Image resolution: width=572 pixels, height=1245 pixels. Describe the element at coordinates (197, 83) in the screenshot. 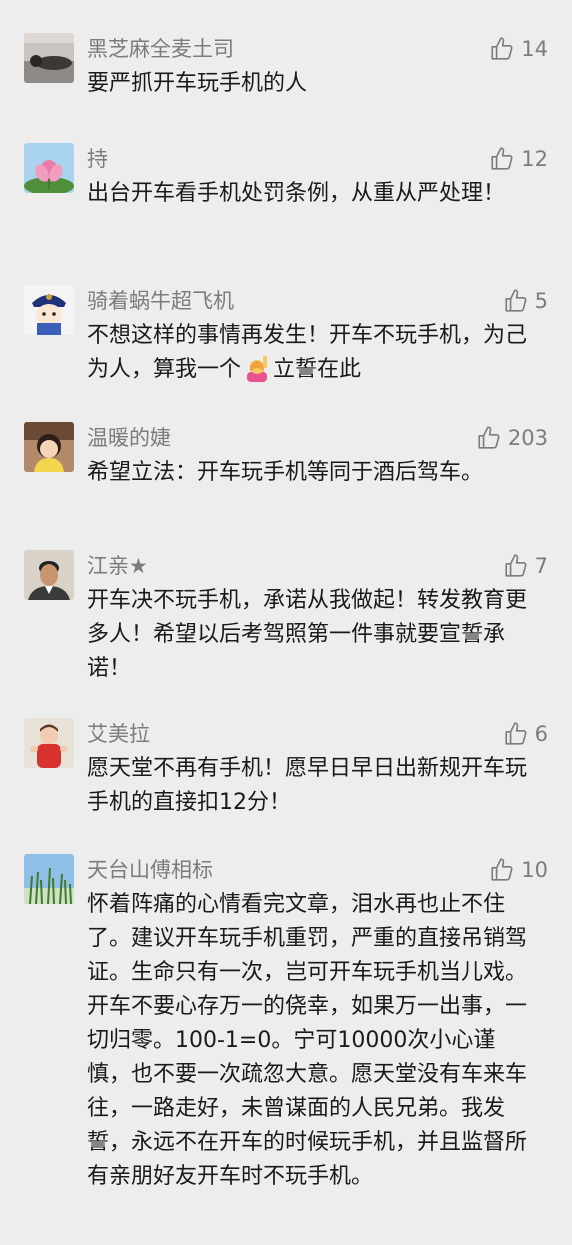

I see `comment-text: 要严抓开车玩手机的人` at that location.